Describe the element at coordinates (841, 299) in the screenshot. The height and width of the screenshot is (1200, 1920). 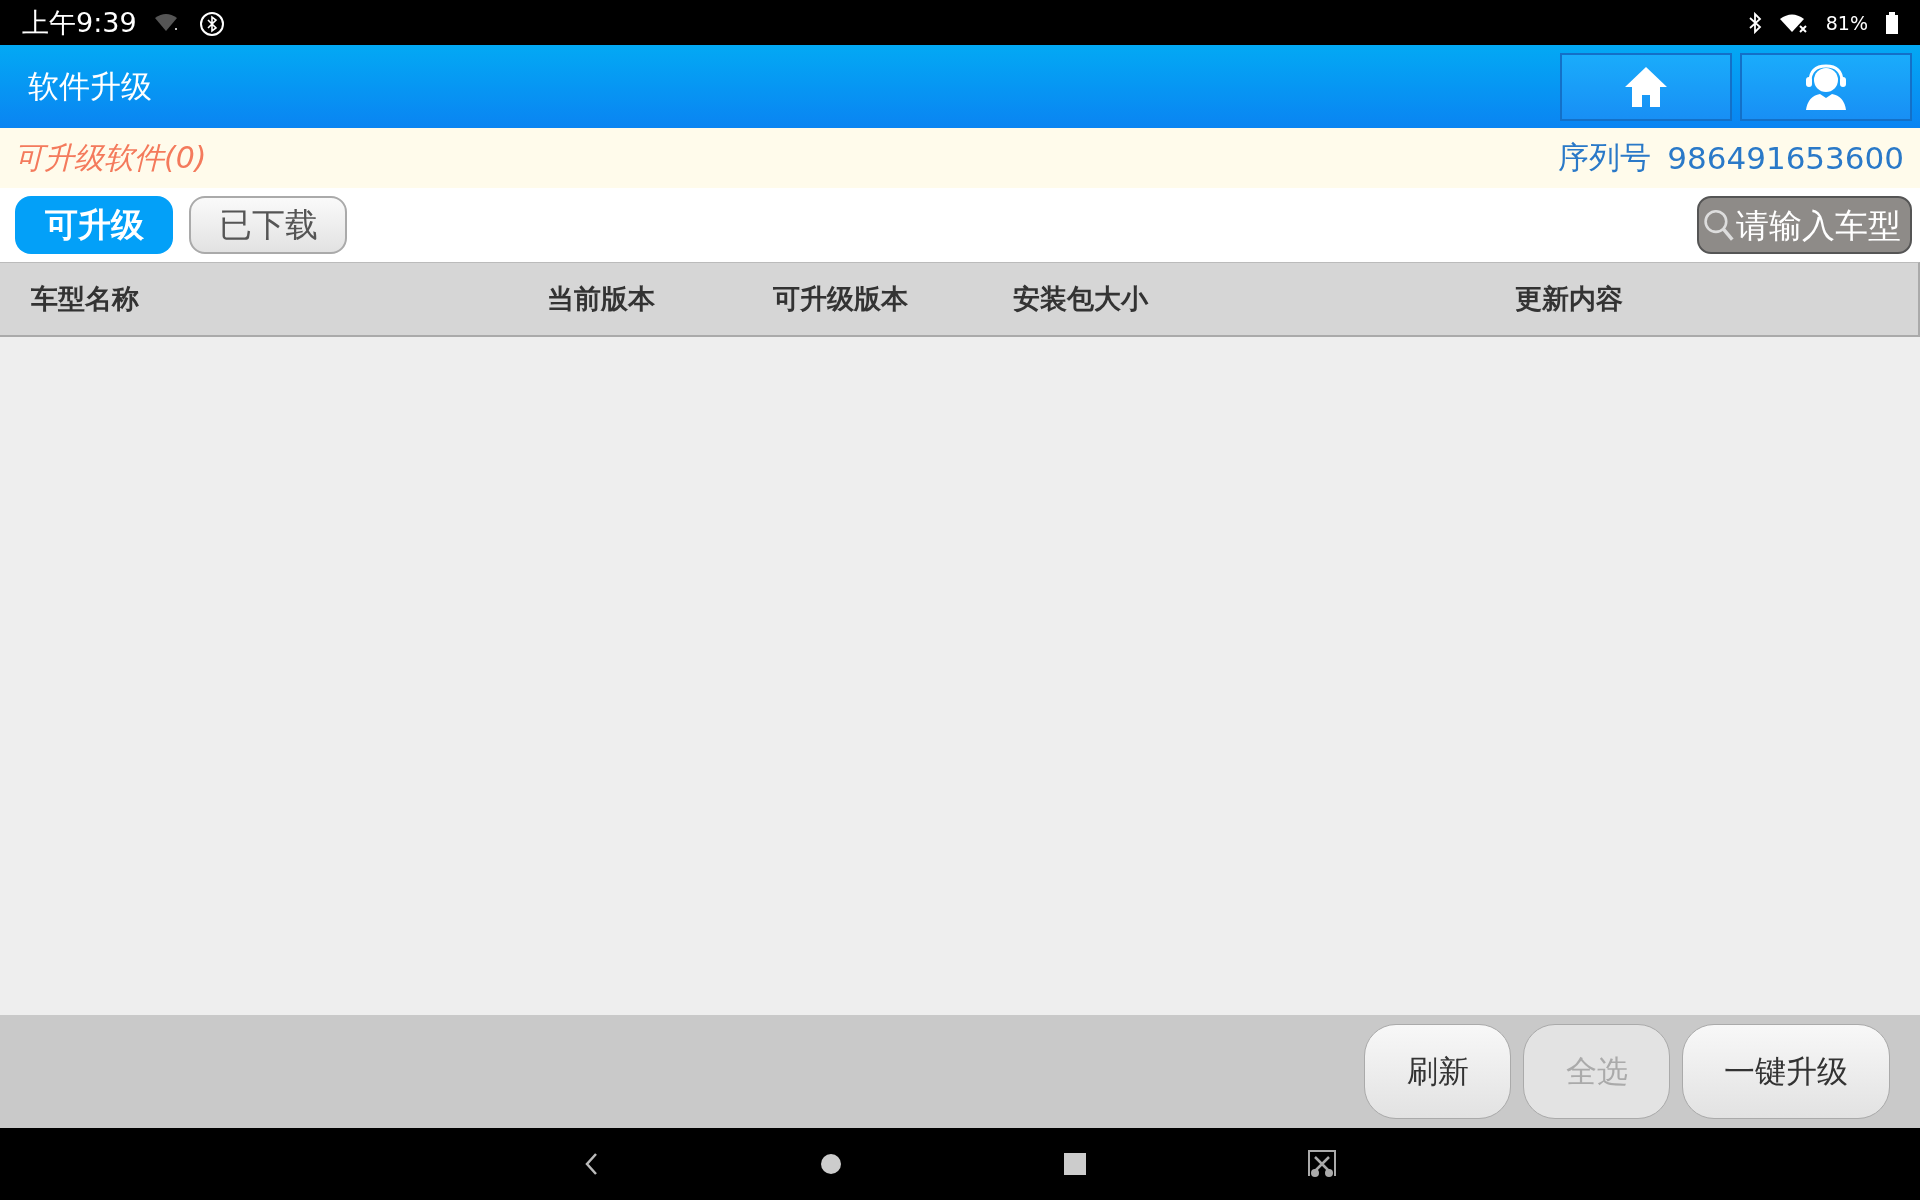
I see `column-header: 可升级版本` at that location.